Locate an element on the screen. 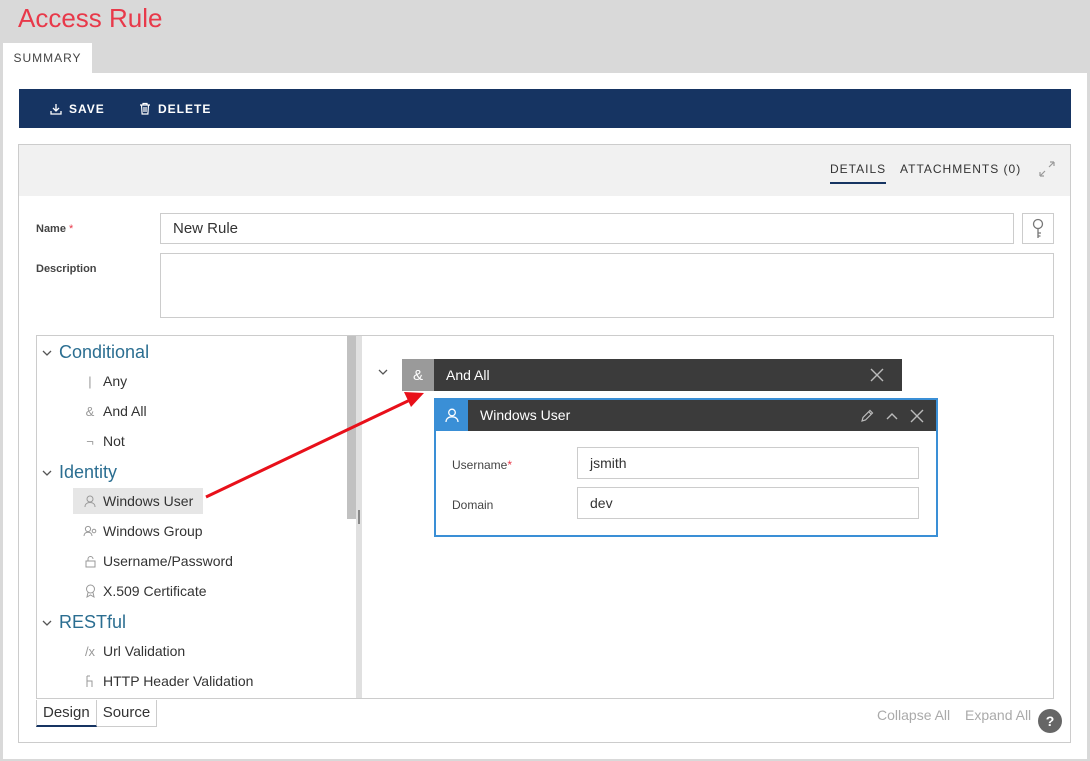 The height and width of the screenshot is (761, 1090). palette-item-and-all: & And All is located at coordinates (115, 411).